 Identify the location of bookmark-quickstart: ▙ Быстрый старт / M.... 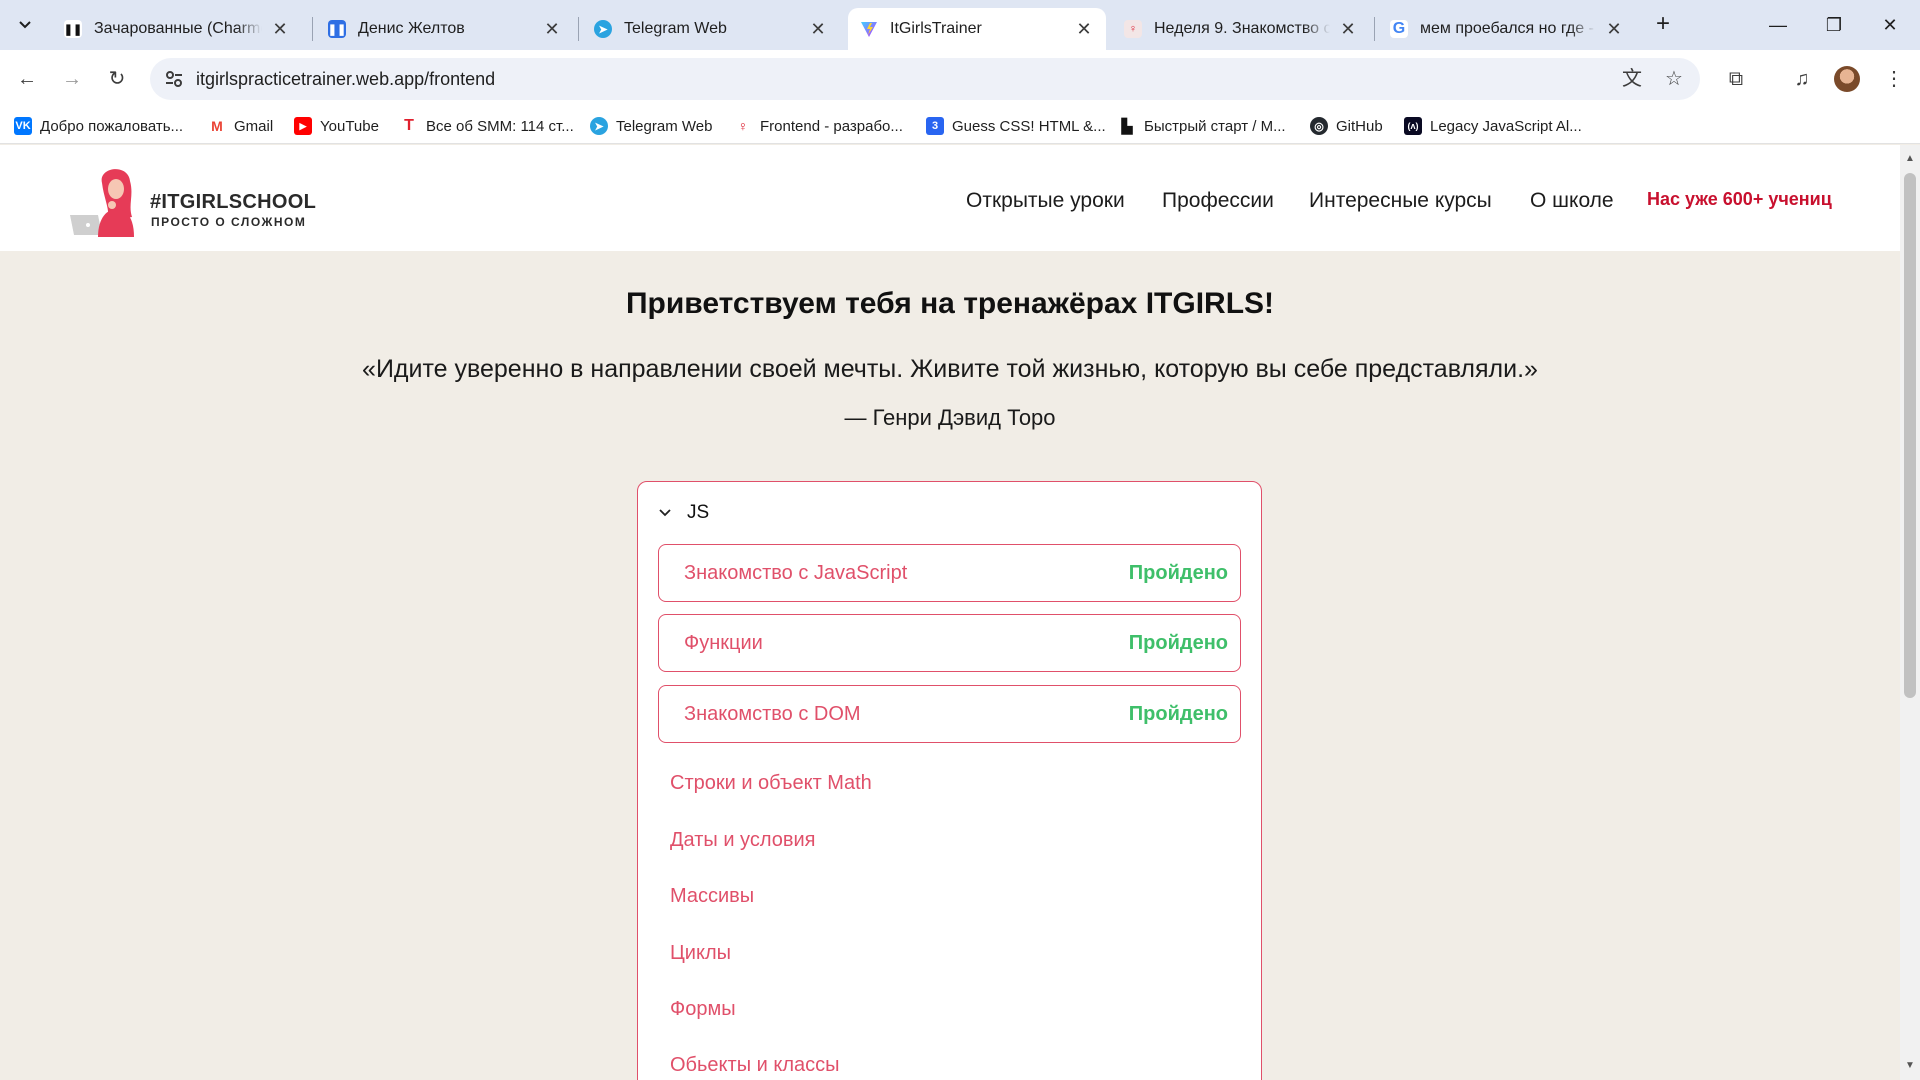
(1202, 126).